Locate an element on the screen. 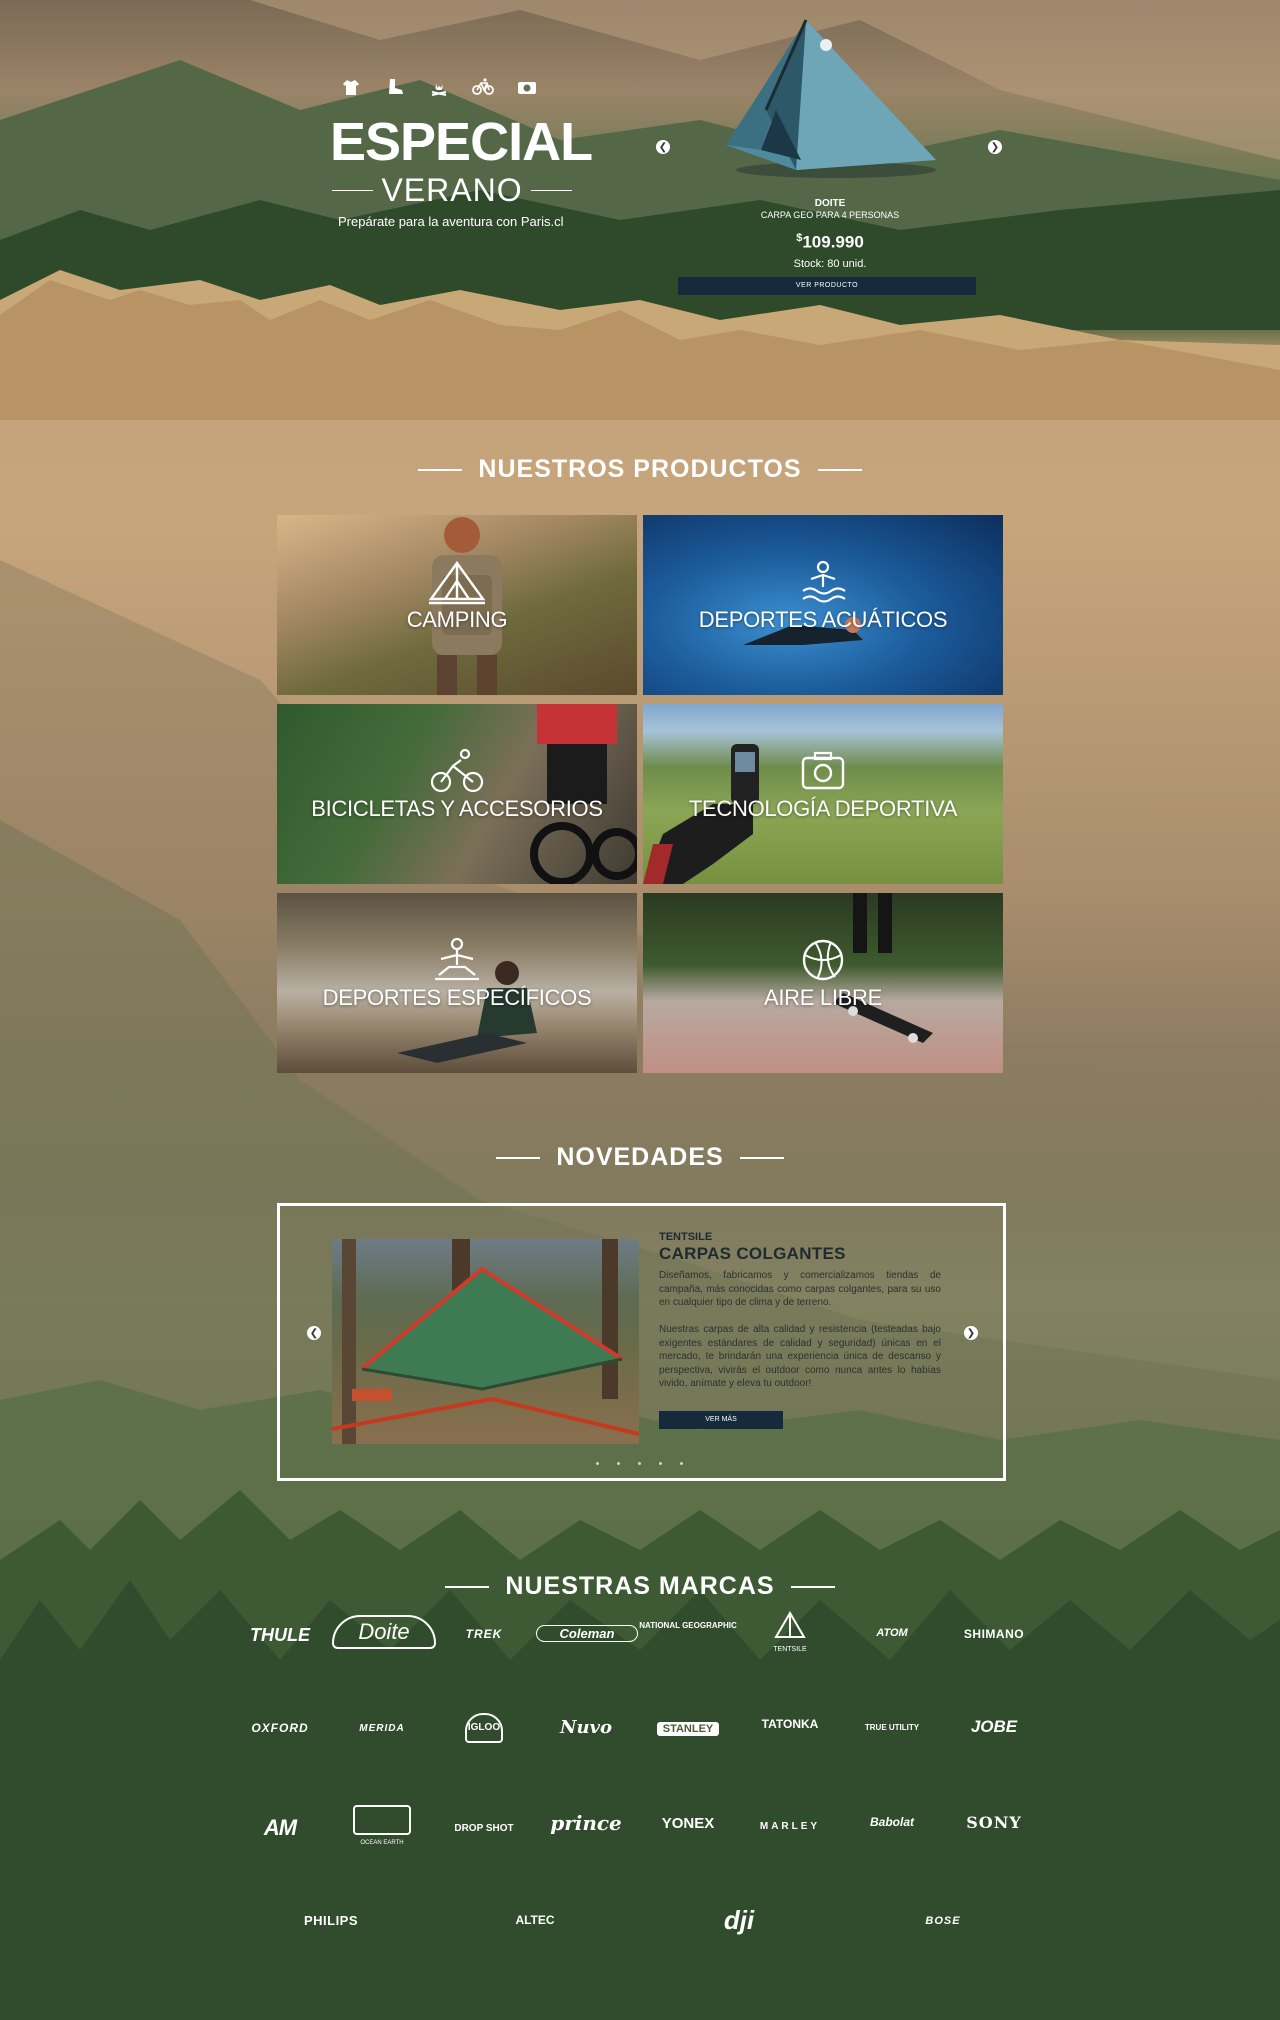 The width and height of the screenshot is (1280, 2020). hero-subtitle-row: VERANO is located at coordinates (452, 190).